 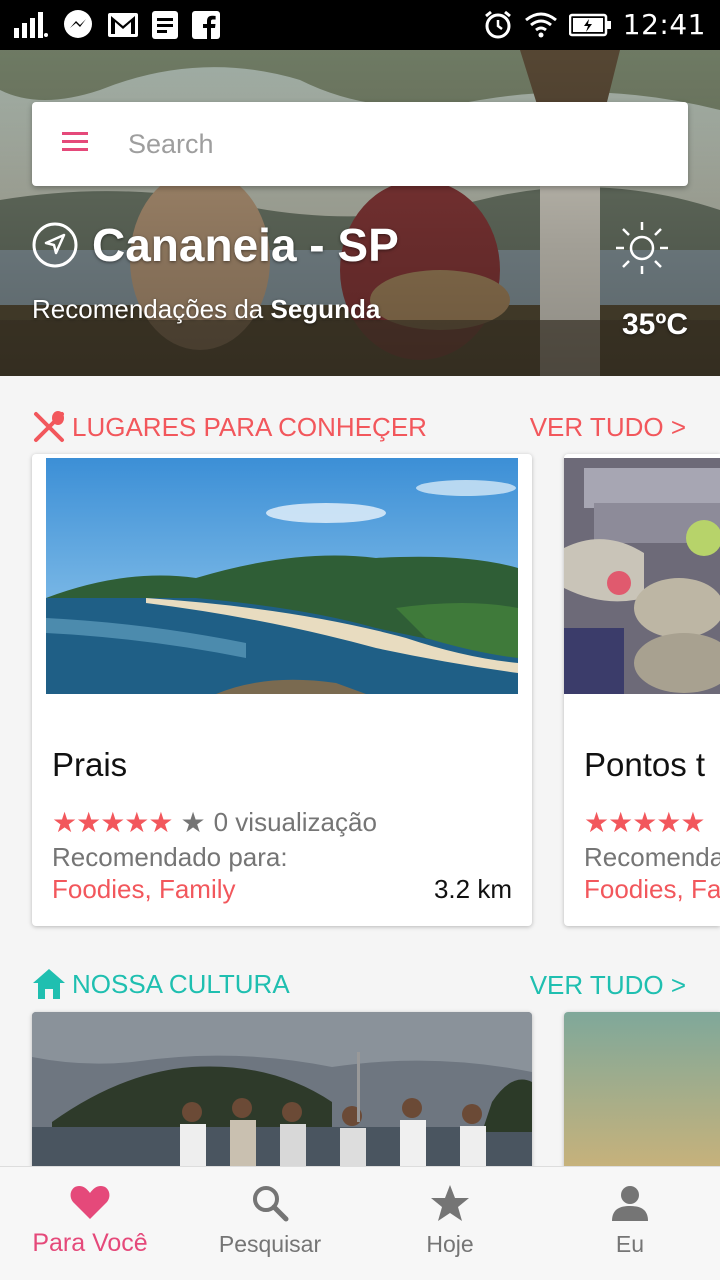 What do you see at coordinates (608, 985) in the screenshot?
I see `see-all-culture-link: VER TUDO >` at bounding box center [608, 985].